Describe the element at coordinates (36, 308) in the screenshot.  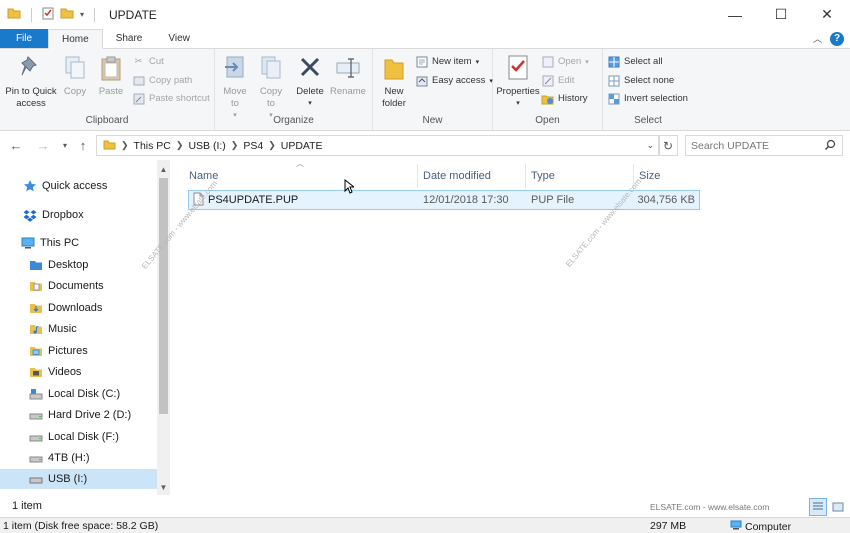
I see `downloads-folder-icon` at that location.